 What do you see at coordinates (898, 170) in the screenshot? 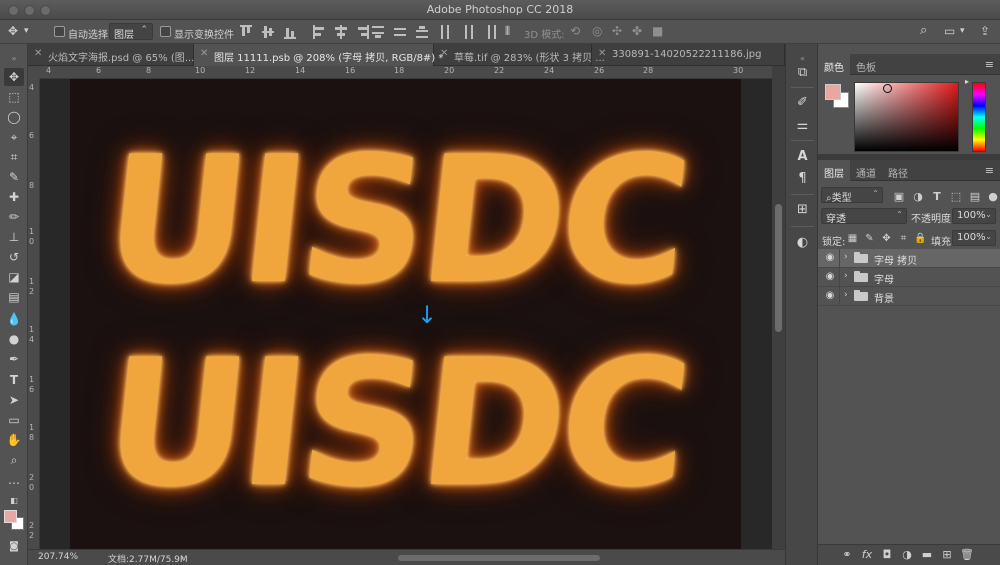
I see `tab-paths: 路径` at bounding box center [898, 170].